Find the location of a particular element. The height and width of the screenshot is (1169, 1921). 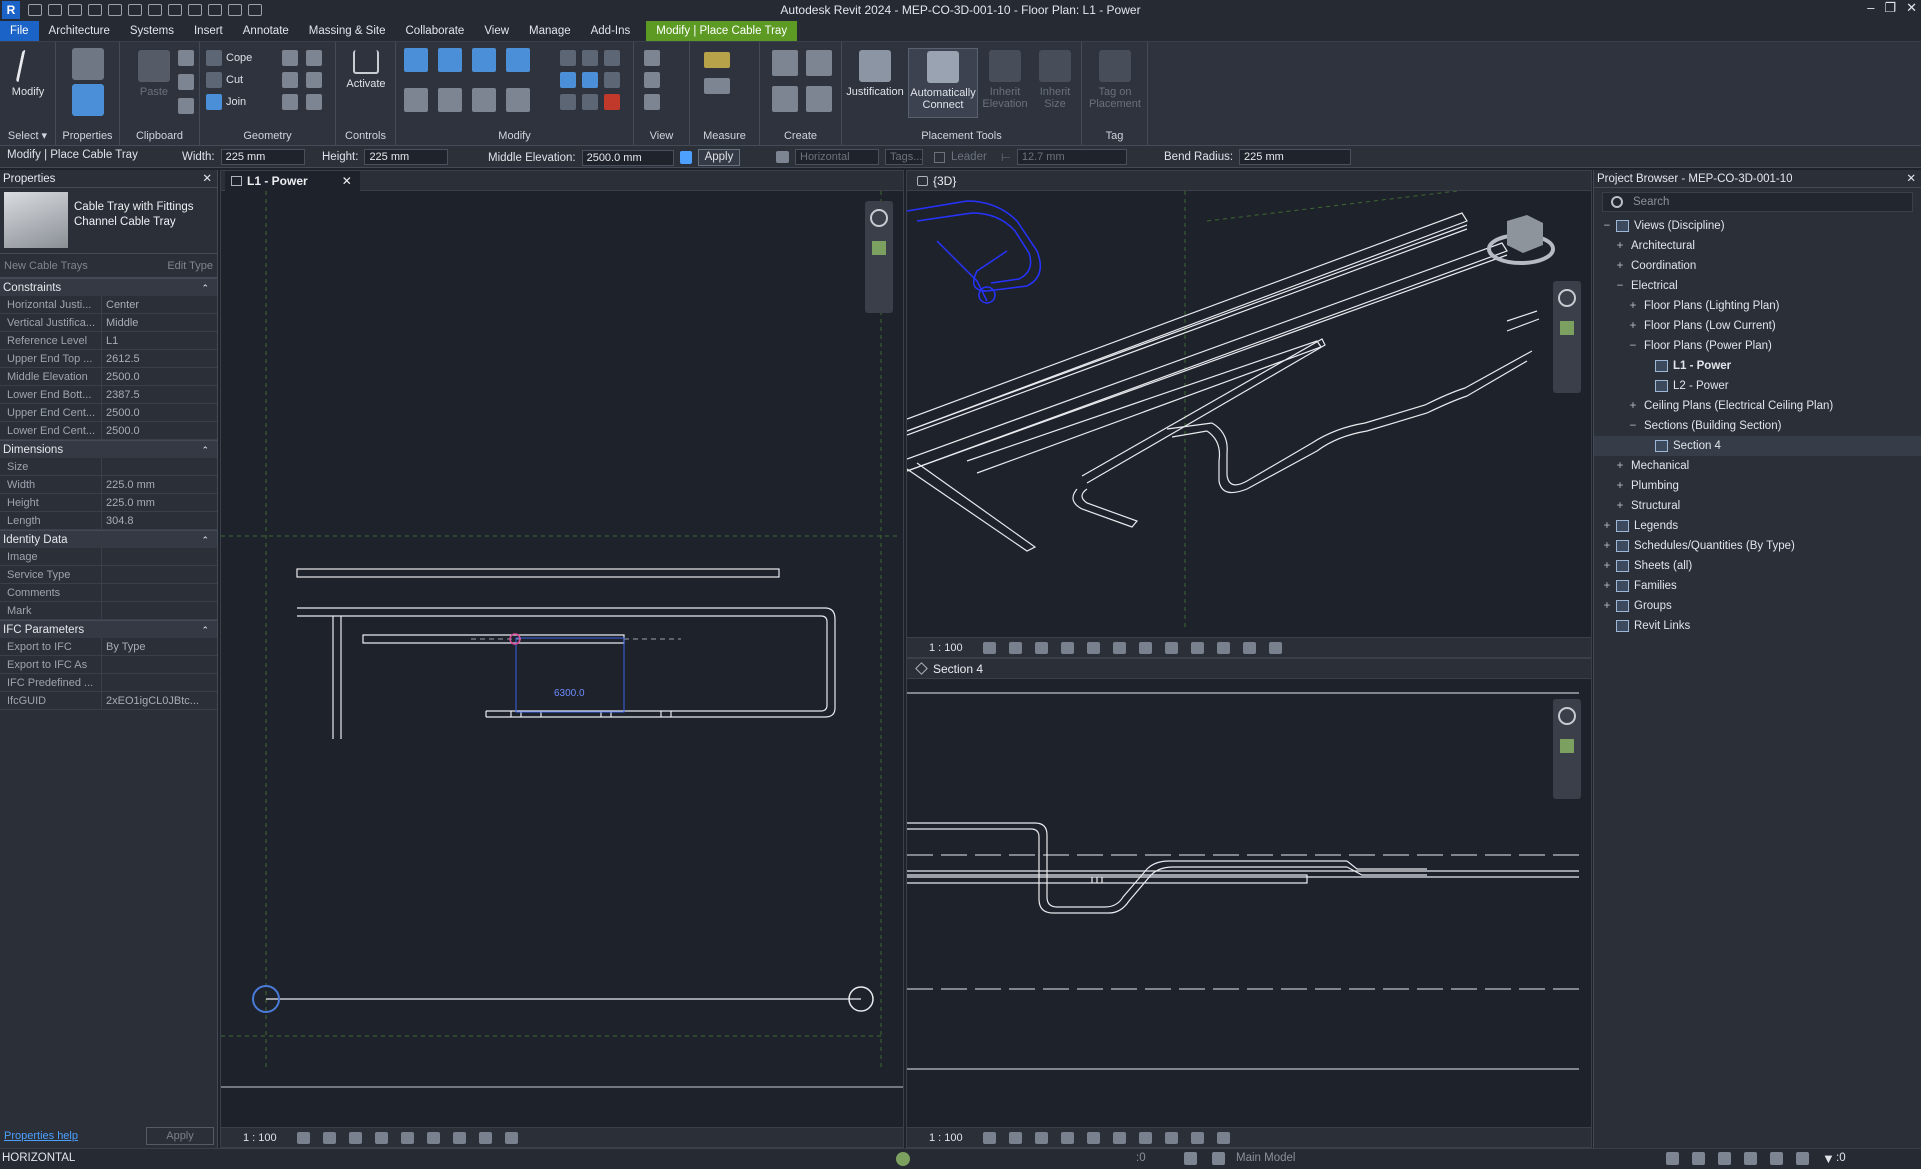

tab-architecture: Architecture is located at coordinates (79, 31).